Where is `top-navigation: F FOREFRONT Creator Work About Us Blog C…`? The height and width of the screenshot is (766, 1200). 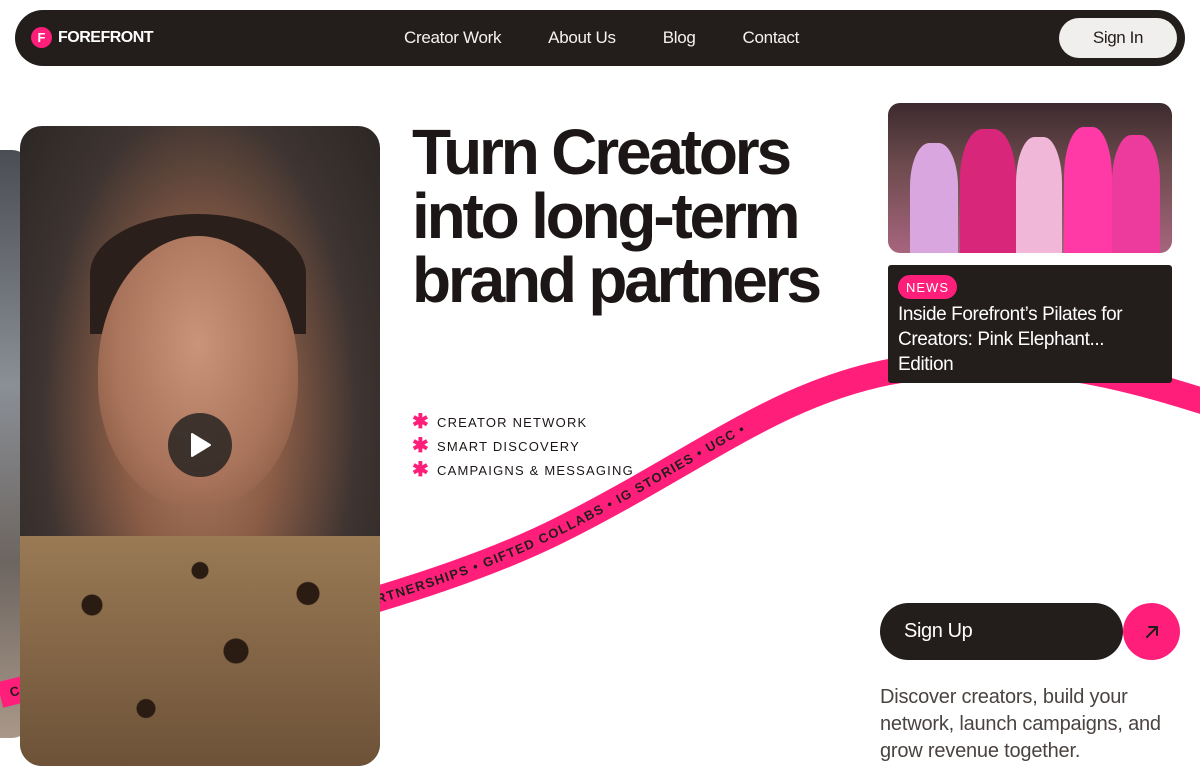 top-navigation: F FOREFRONT Creator Work About Us Blog C… is located at coordinates (600, 38).